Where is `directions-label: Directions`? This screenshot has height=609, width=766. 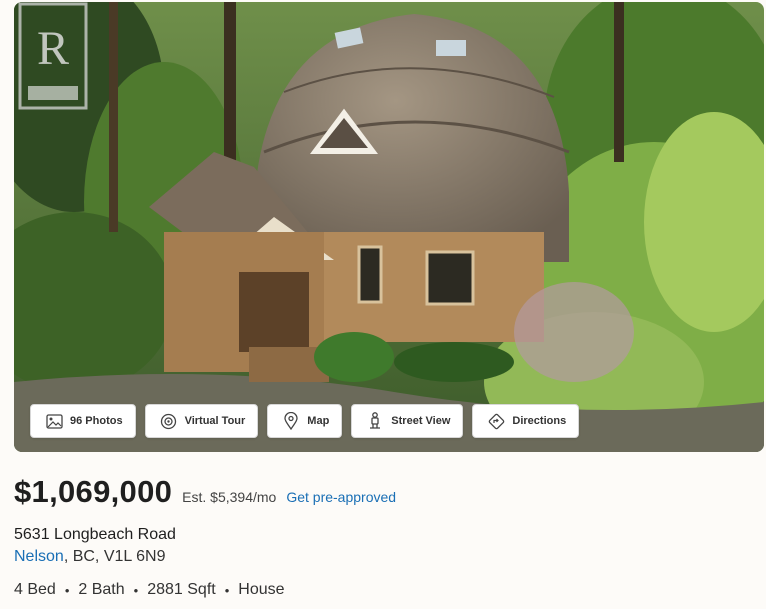 directions-label: Directions is located at coordinates (539, 421).